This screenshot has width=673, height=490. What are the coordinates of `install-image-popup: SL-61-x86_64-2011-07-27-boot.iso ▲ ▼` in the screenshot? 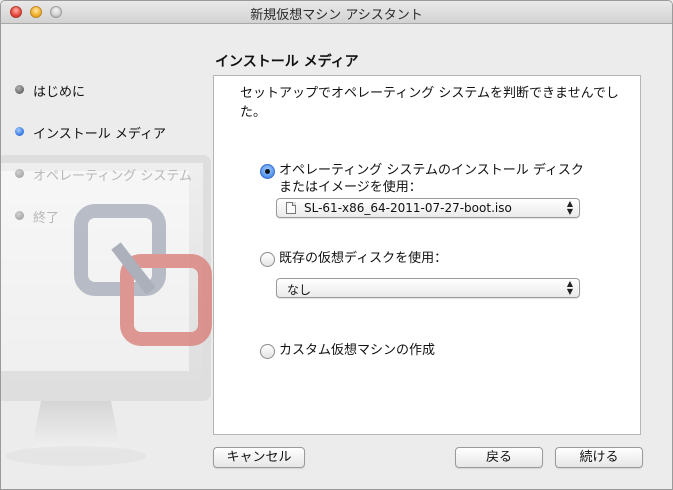 It's located at (428, 208).